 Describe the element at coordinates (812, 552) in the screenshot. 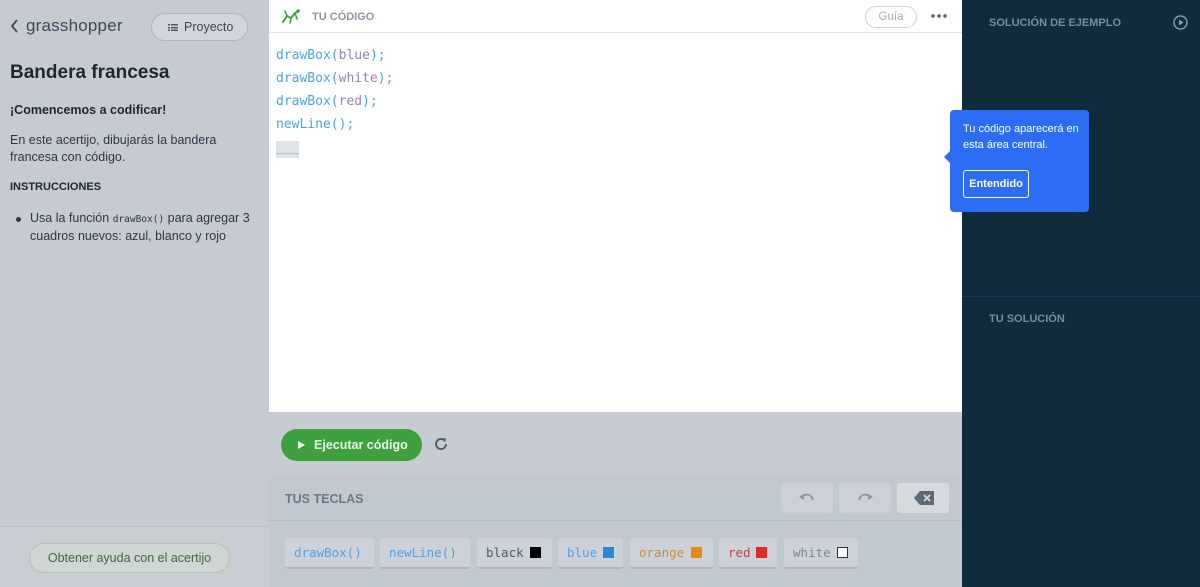

I see `key-white-label: white` at that location.